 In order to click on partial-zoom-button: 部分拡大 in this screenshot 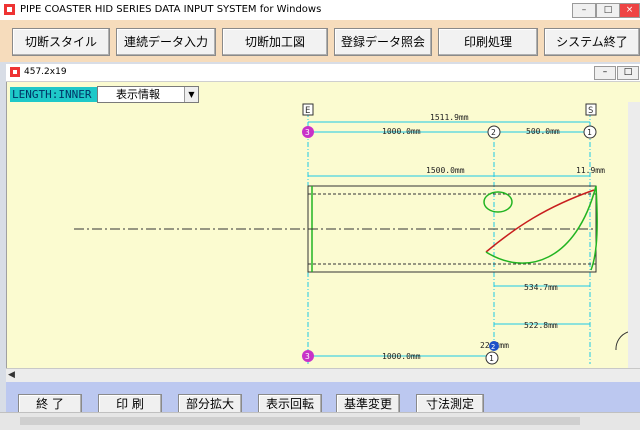, I will do `click(210, 404)`.